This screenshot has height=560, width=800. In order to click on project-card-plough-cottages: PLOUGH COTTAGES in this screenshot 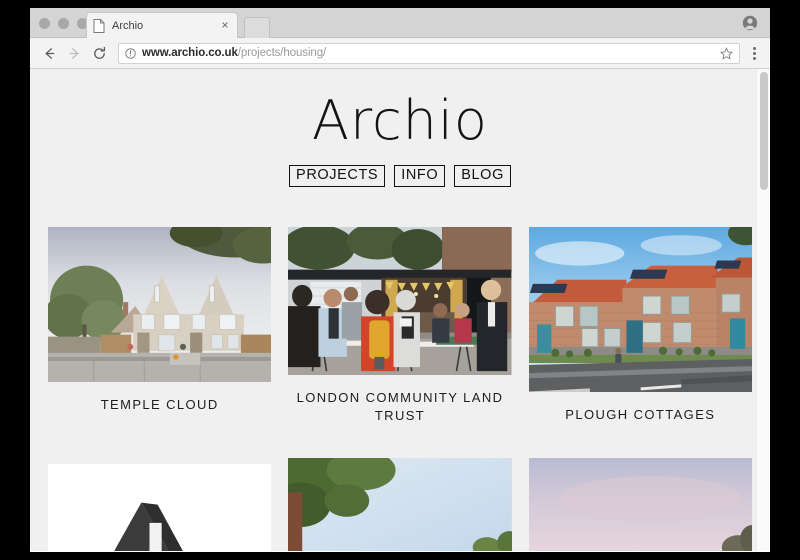, I will do `click(640, 325)`.